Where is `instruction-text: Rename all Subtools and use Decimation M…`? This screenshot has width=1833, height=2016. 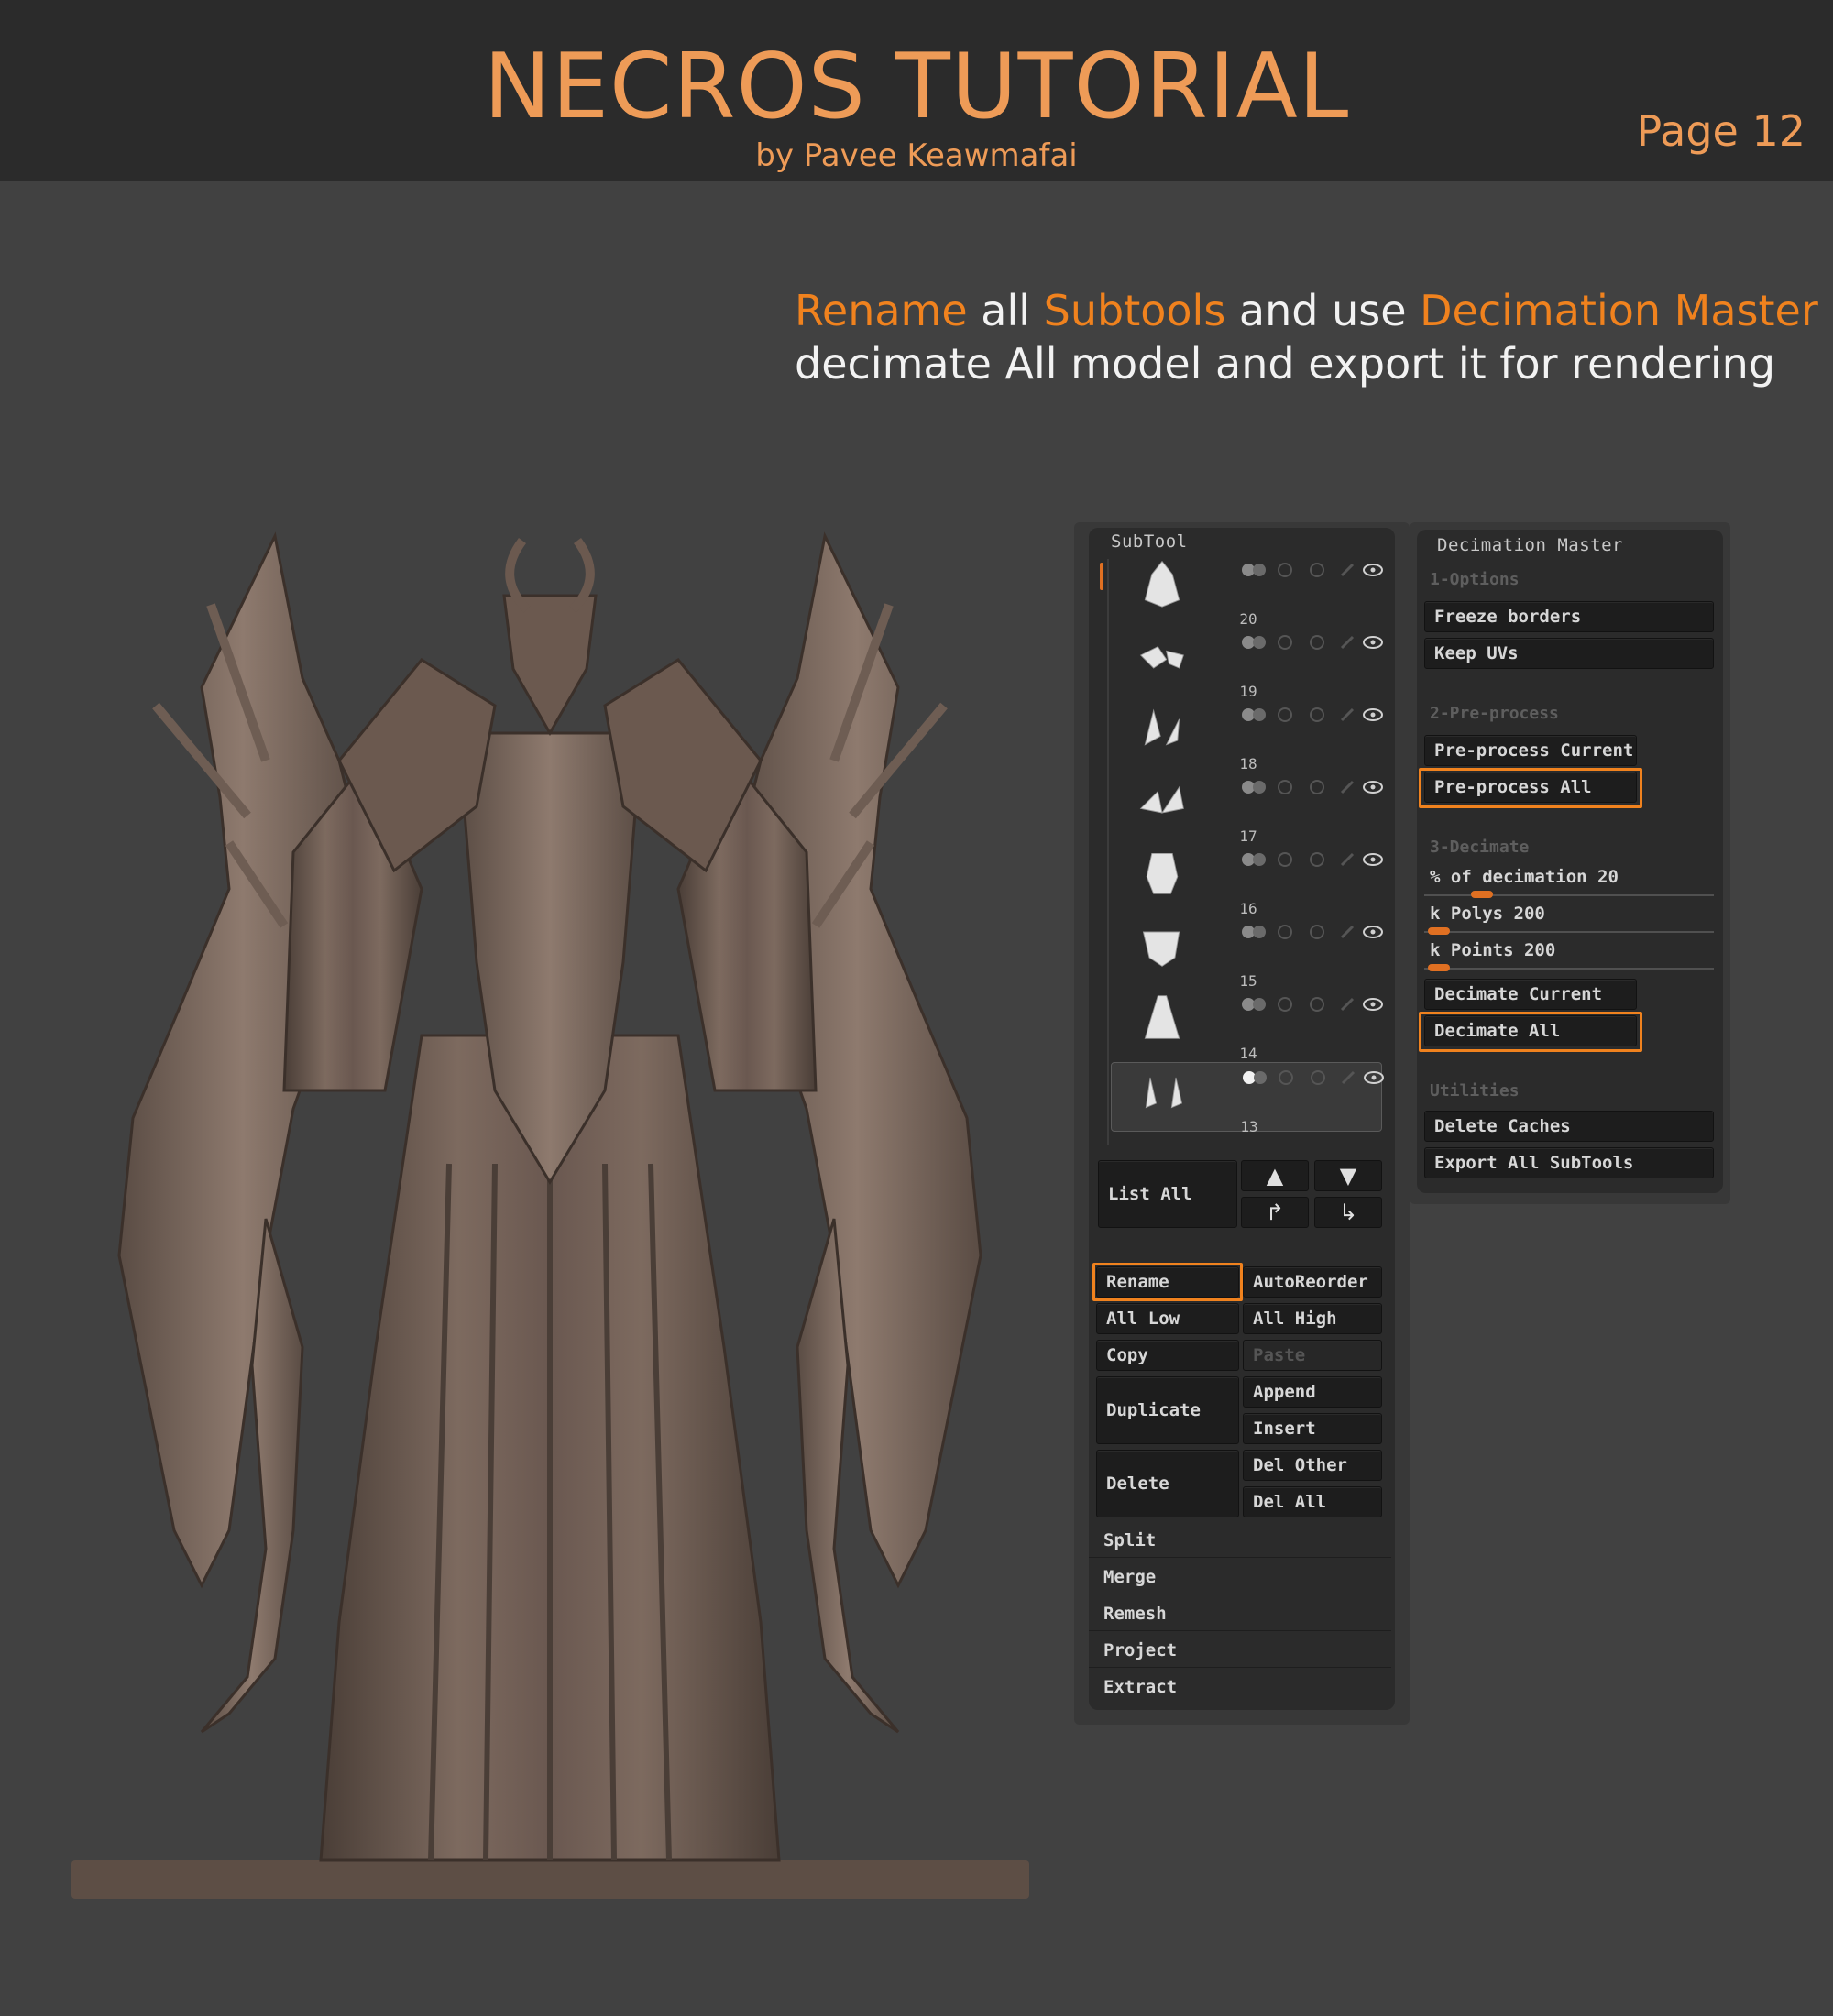
instruction-text: Rename all Subtools and use Decimation M… is located at coordinates (1306, 337).